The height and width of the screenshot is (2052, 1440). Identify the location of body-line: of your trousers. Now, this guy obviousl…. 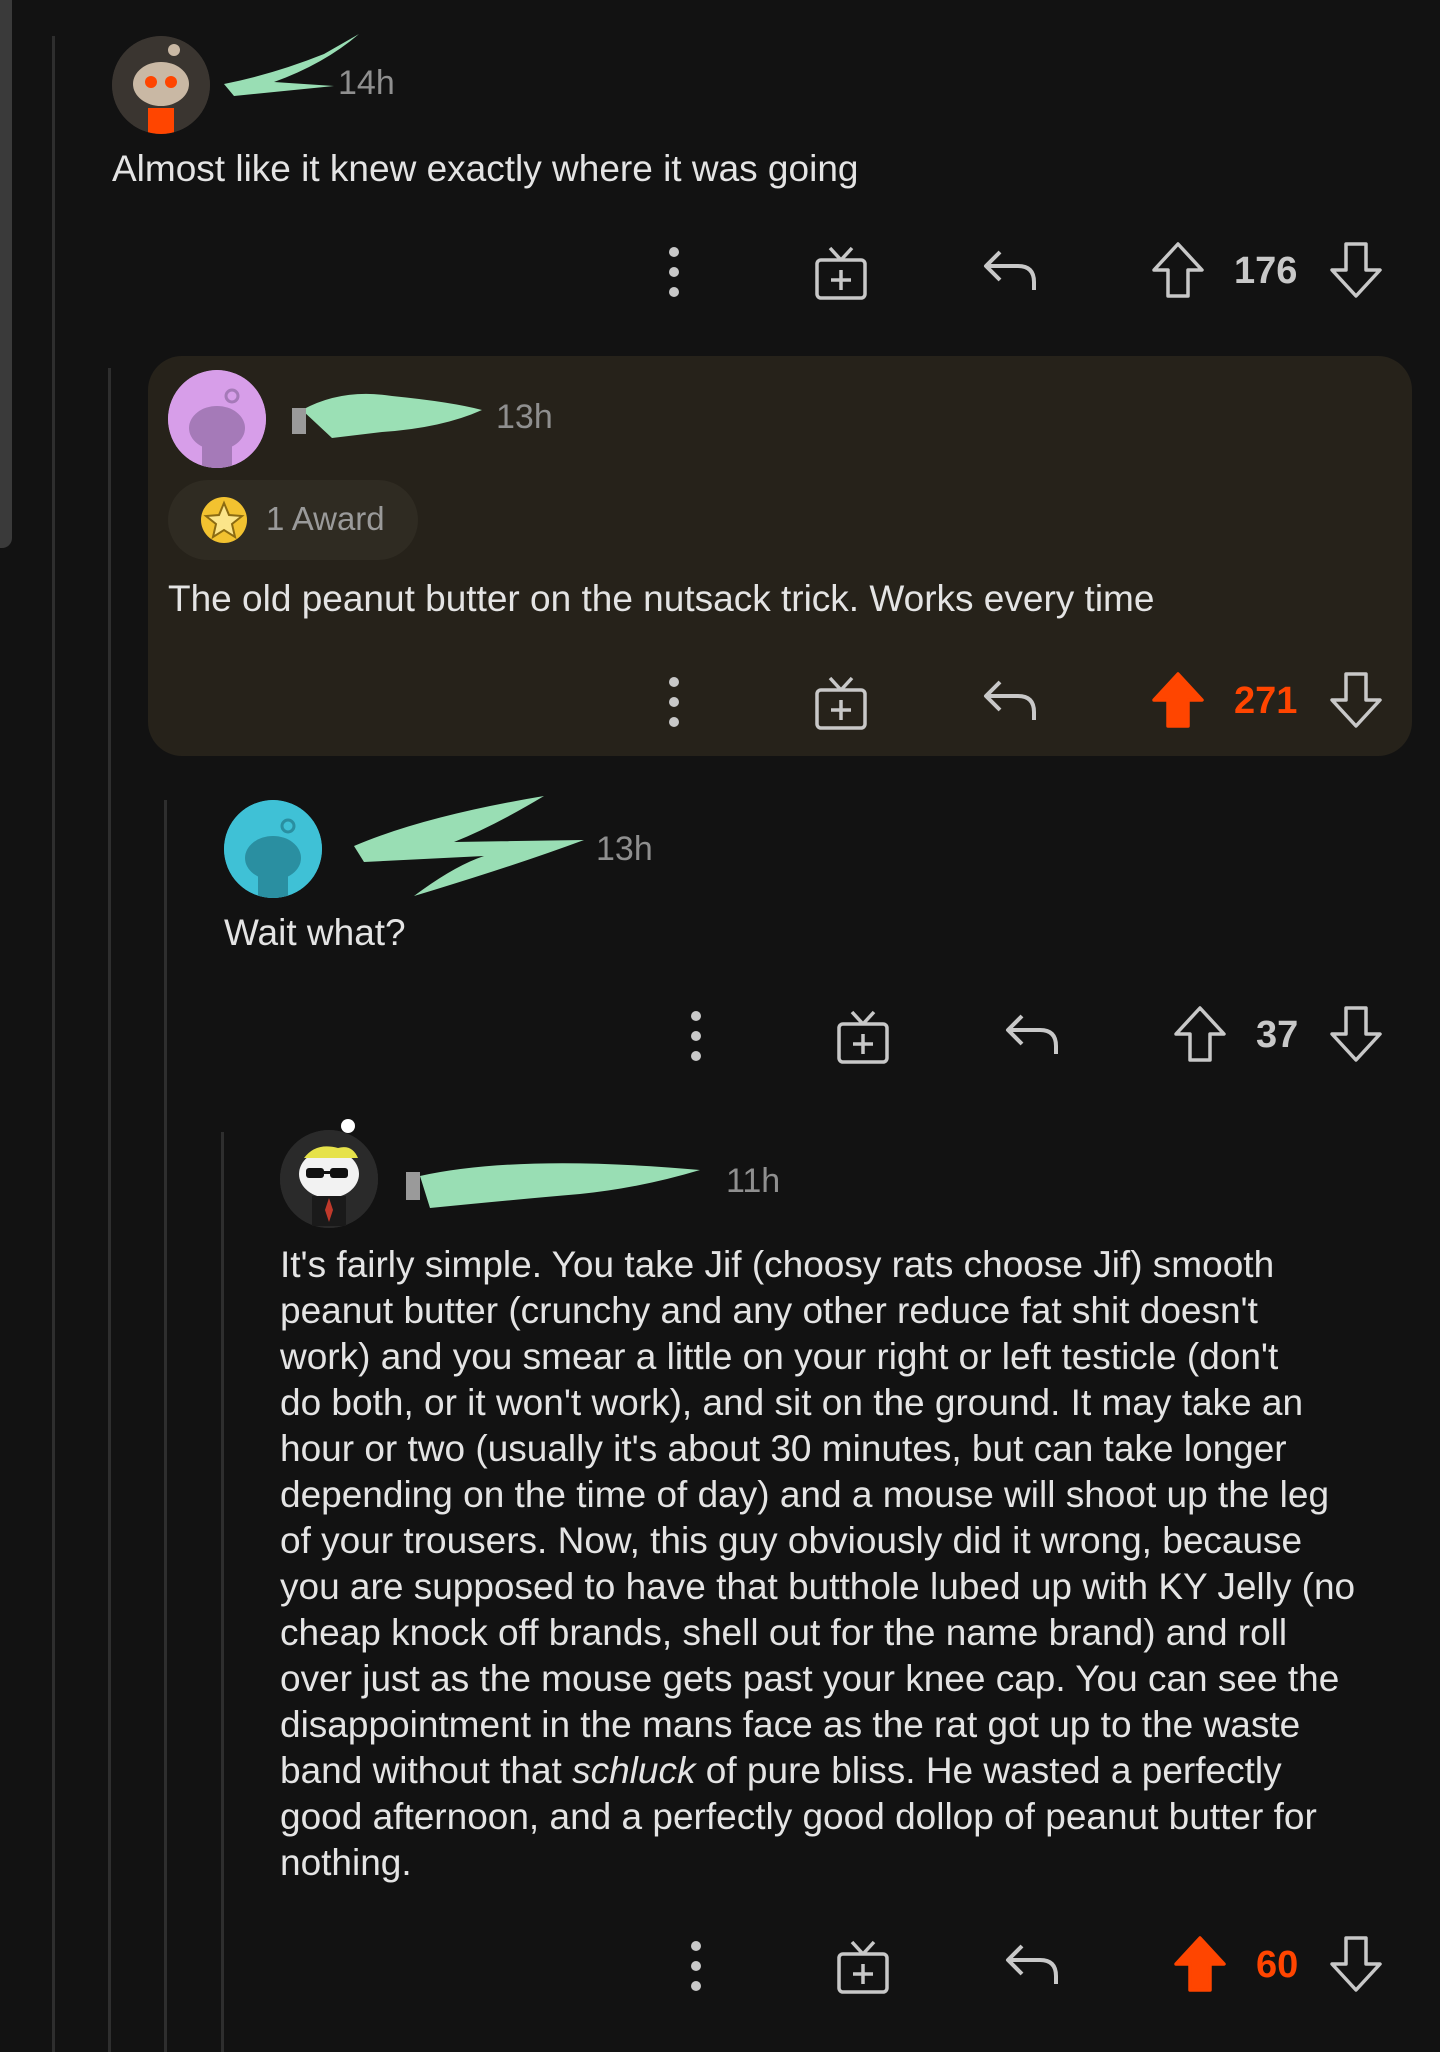
(791, 1540).